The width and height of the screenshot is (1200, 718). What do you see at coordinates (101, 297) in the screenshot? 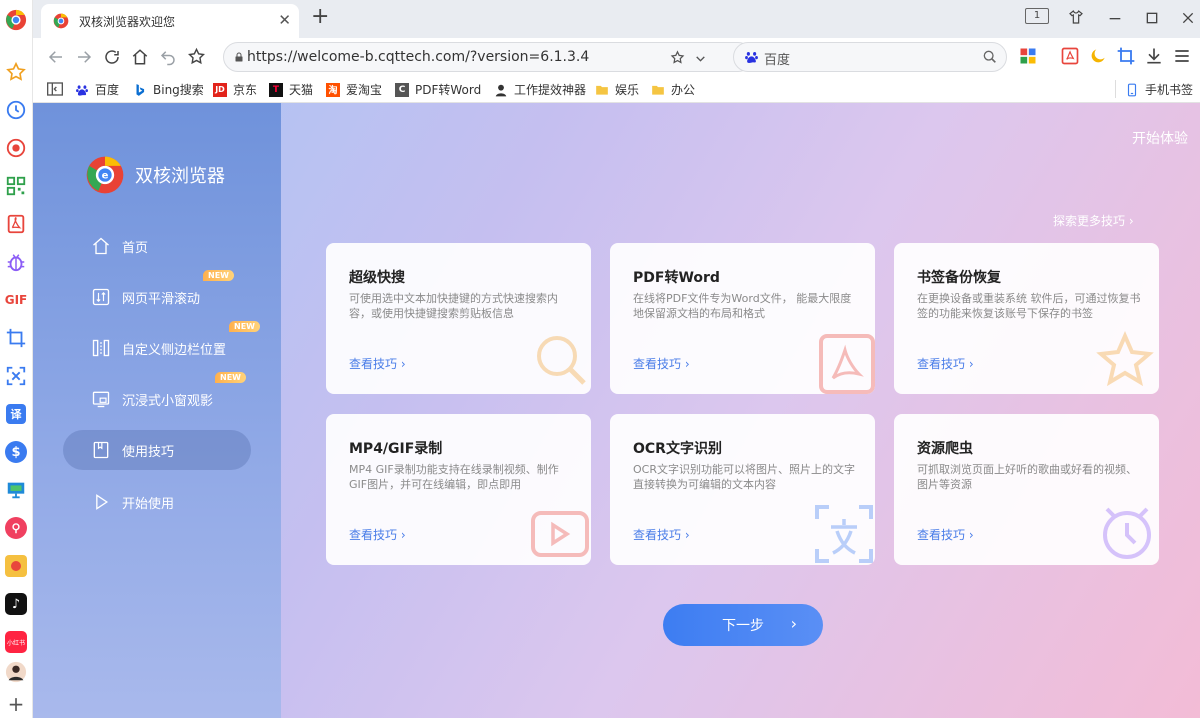
I see `scroll-icon` at bounding box center [101, 297].